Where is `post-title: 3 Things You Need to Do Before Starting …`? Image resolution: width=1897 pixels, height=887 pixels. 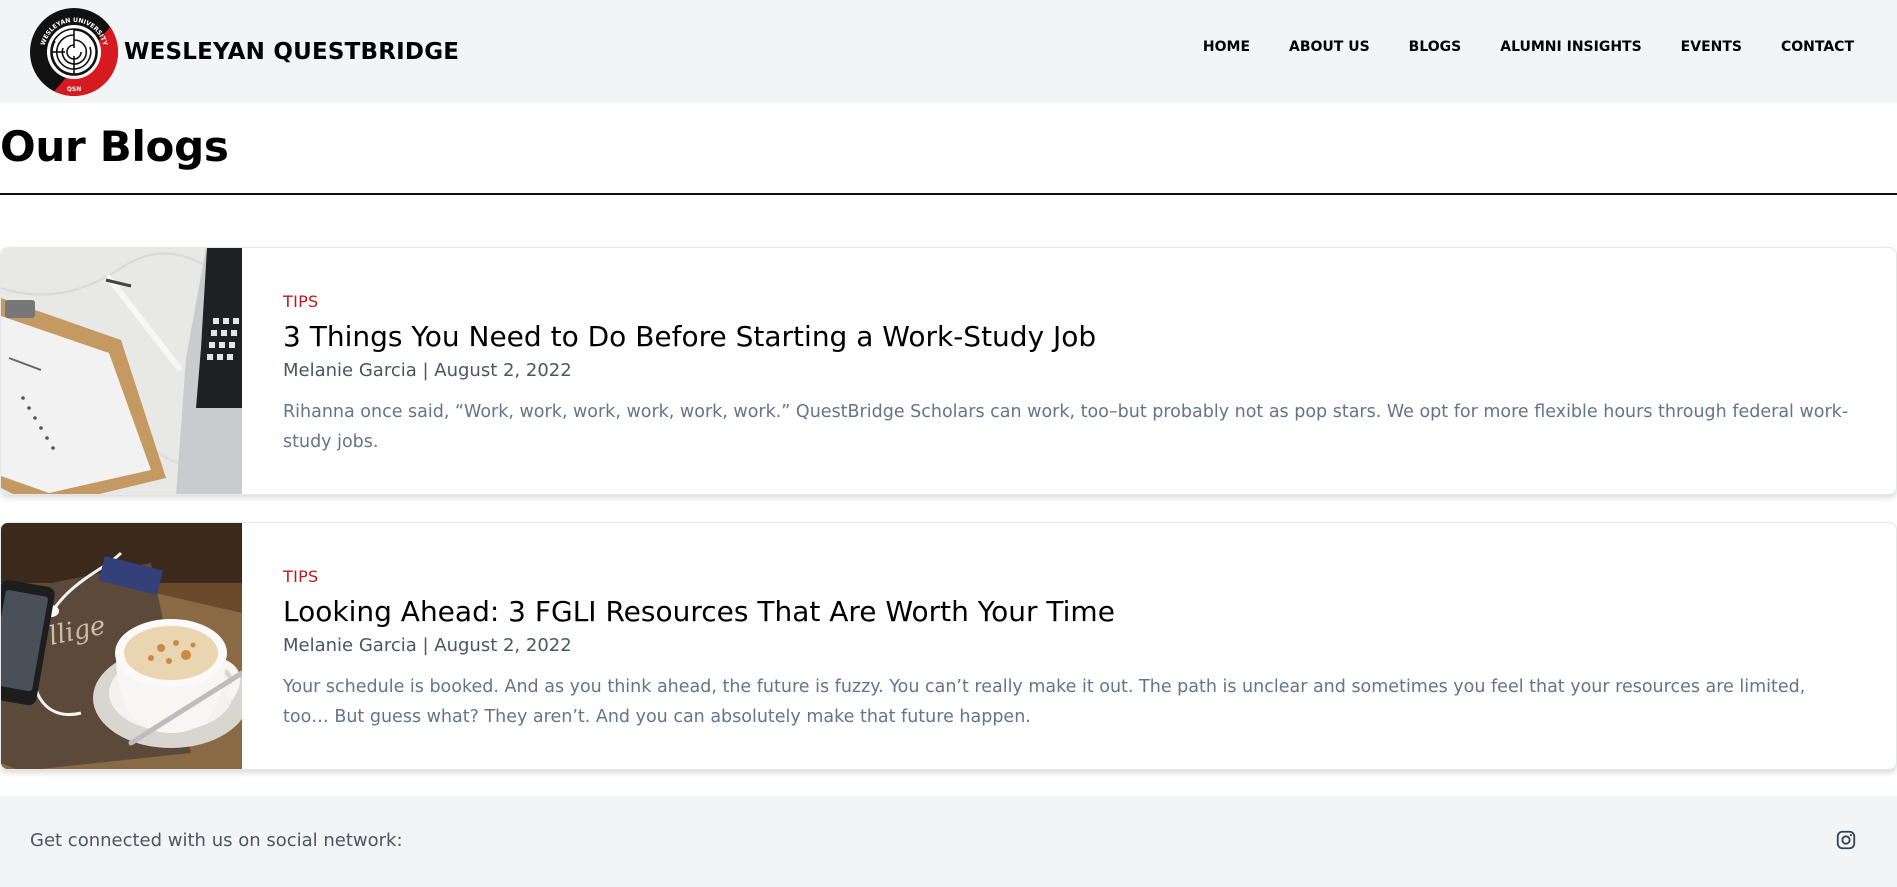 post-title: 3 Things You Need to Do Before Starting … is located at coordinates (1067, 337).